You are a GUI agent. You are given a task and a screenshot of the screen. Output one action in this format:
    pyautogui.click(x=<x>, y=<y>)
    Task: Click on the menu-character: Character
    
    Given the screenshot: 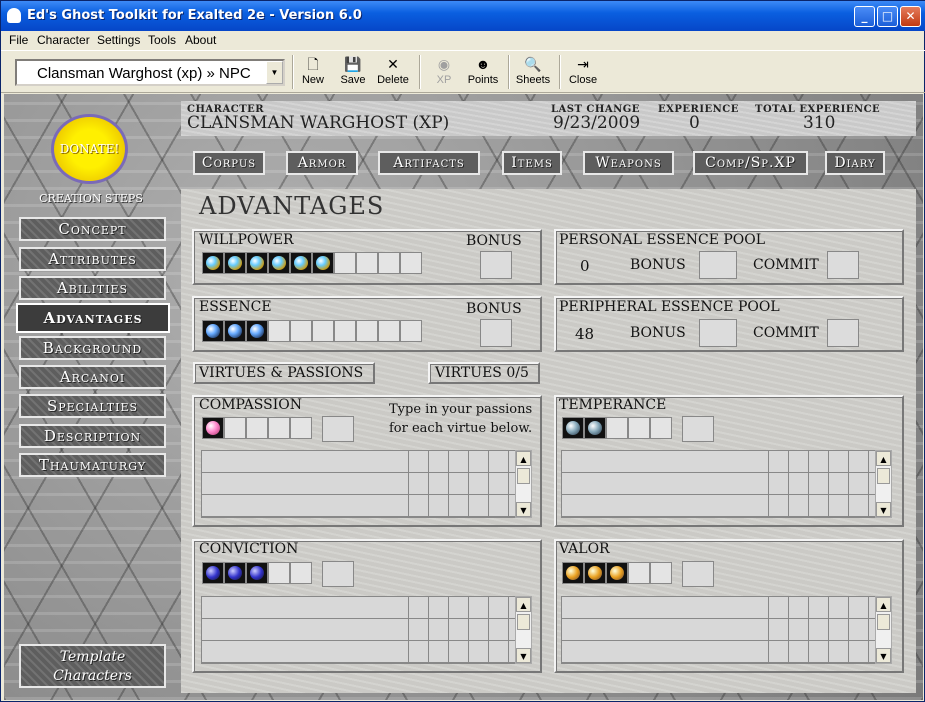 What is the action you would take?
    pyautogui.click(x=63, y=40)
    